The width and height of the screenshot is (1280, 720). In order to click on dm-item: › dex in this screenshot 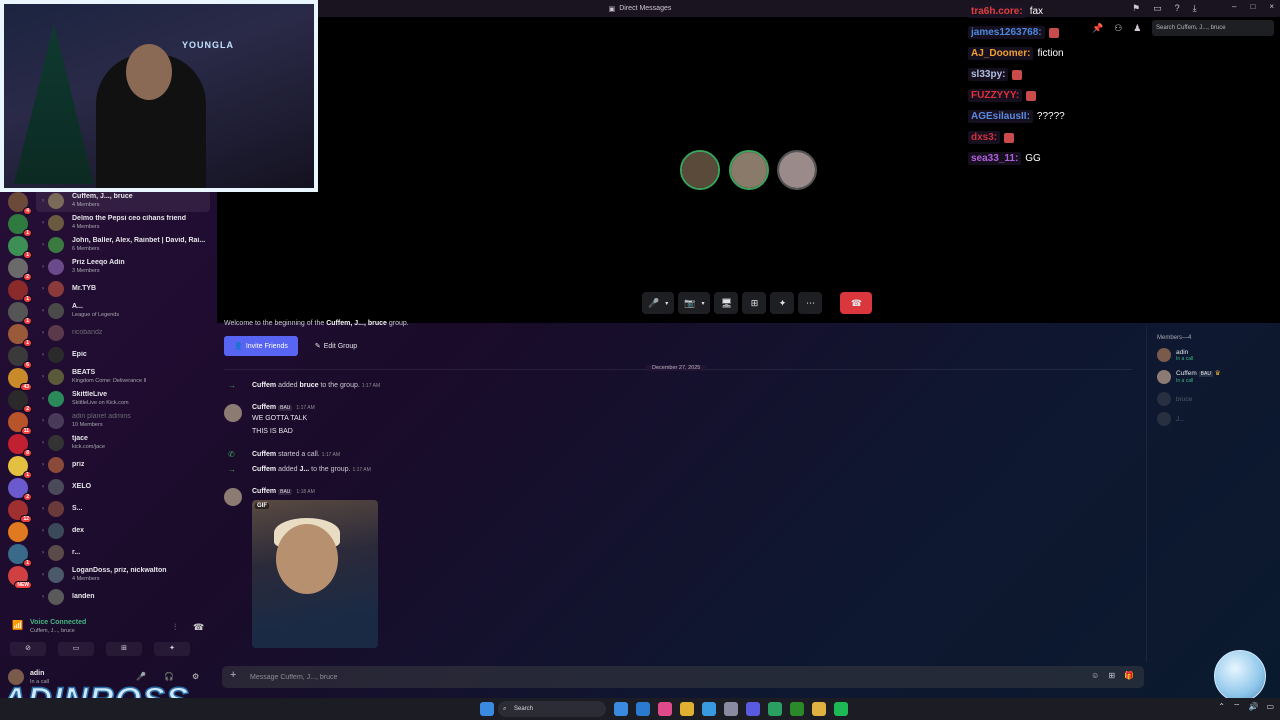, I will do `click(126, 531)`.